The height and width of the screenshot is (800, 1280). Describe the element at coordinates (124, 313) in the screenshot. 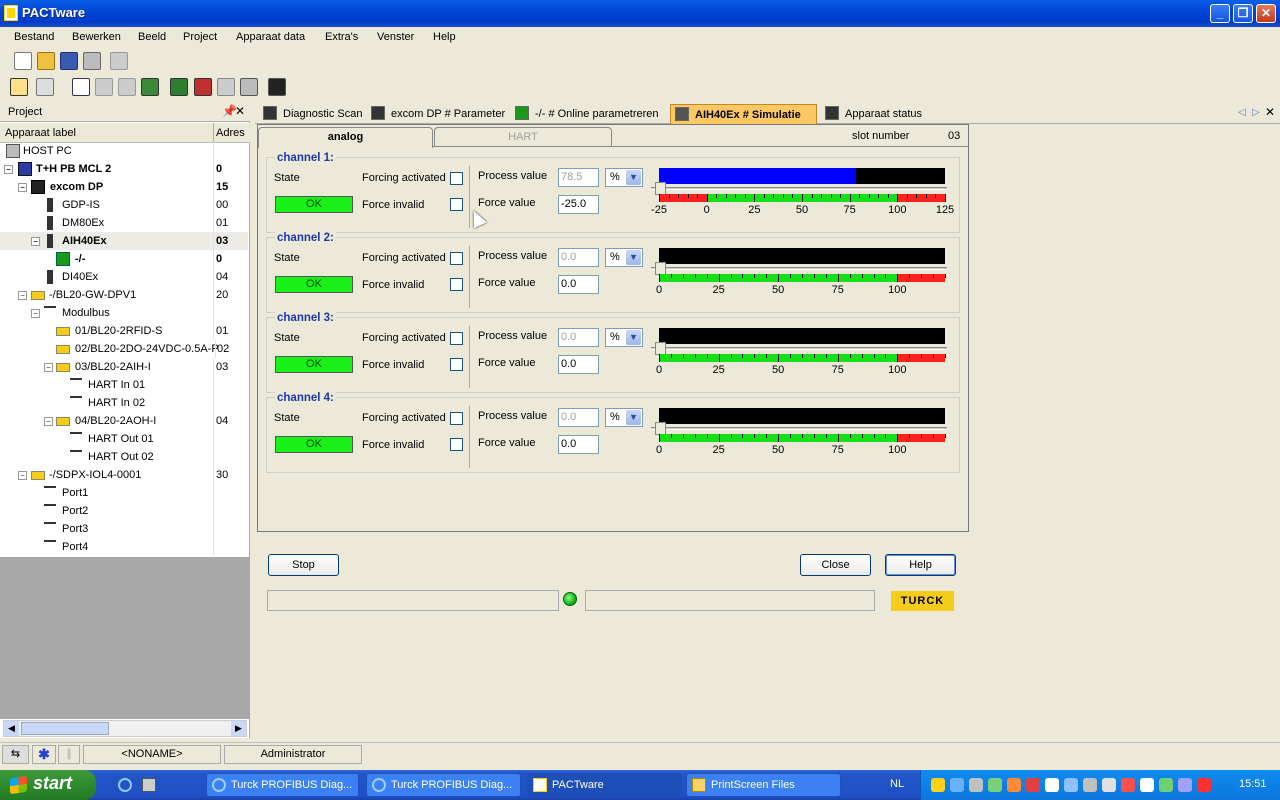

I see `tree-item-modulbus: − Modulbus` at that location.